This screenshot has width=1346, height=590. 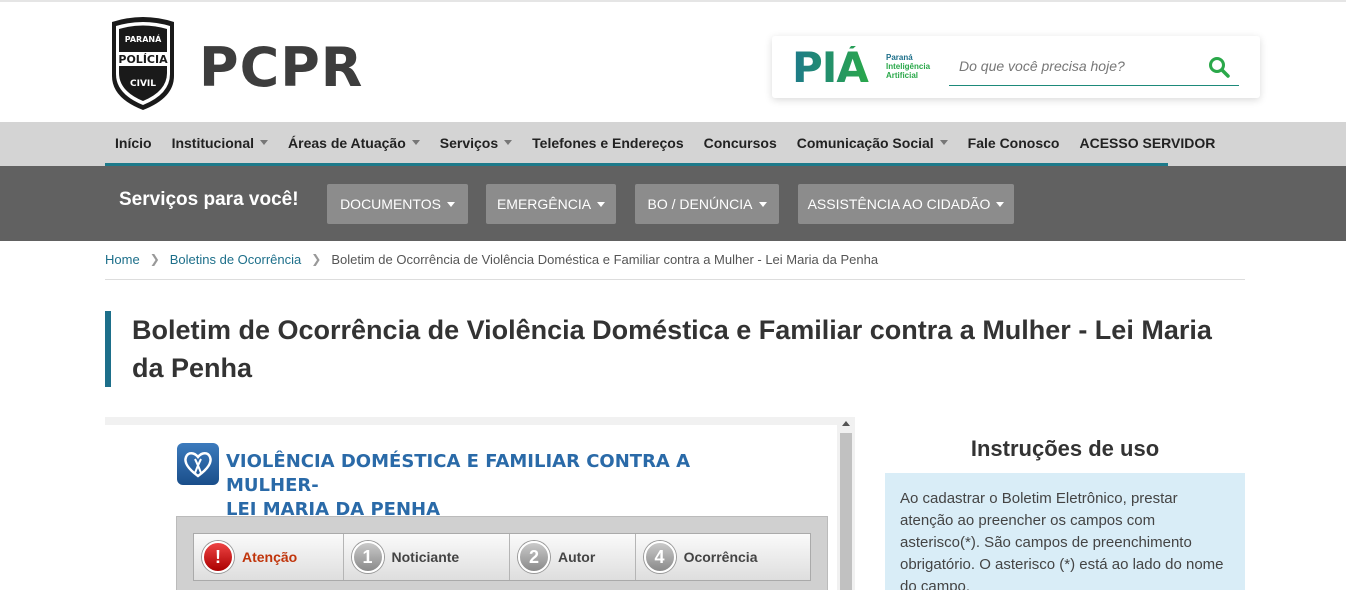 What do you see at coordinates (218, 557) in the screenshot?
I see `alert-icon: !` at bounding box center [218, 557].